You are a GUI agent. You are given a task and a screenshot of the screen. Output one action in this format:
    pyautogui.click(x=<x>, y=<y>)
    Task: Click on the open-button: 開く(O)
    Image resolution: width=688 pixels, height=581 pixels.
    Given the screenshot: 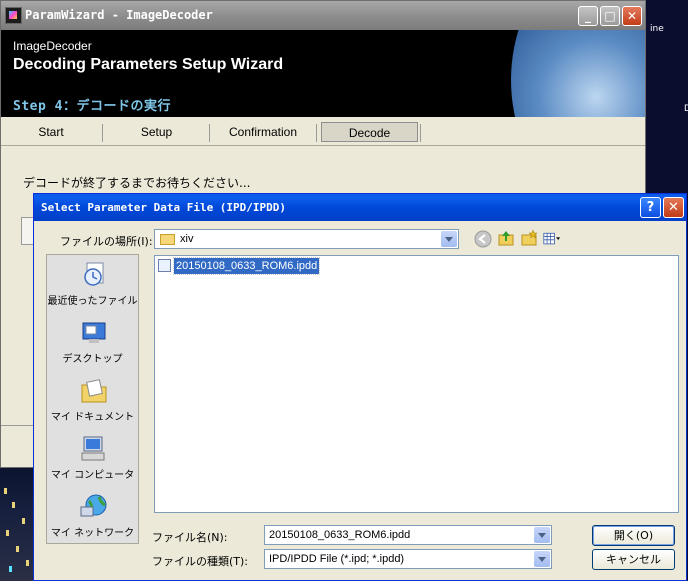 What is the action you would take?
    pyautogui.click(x=633, y=535)
    